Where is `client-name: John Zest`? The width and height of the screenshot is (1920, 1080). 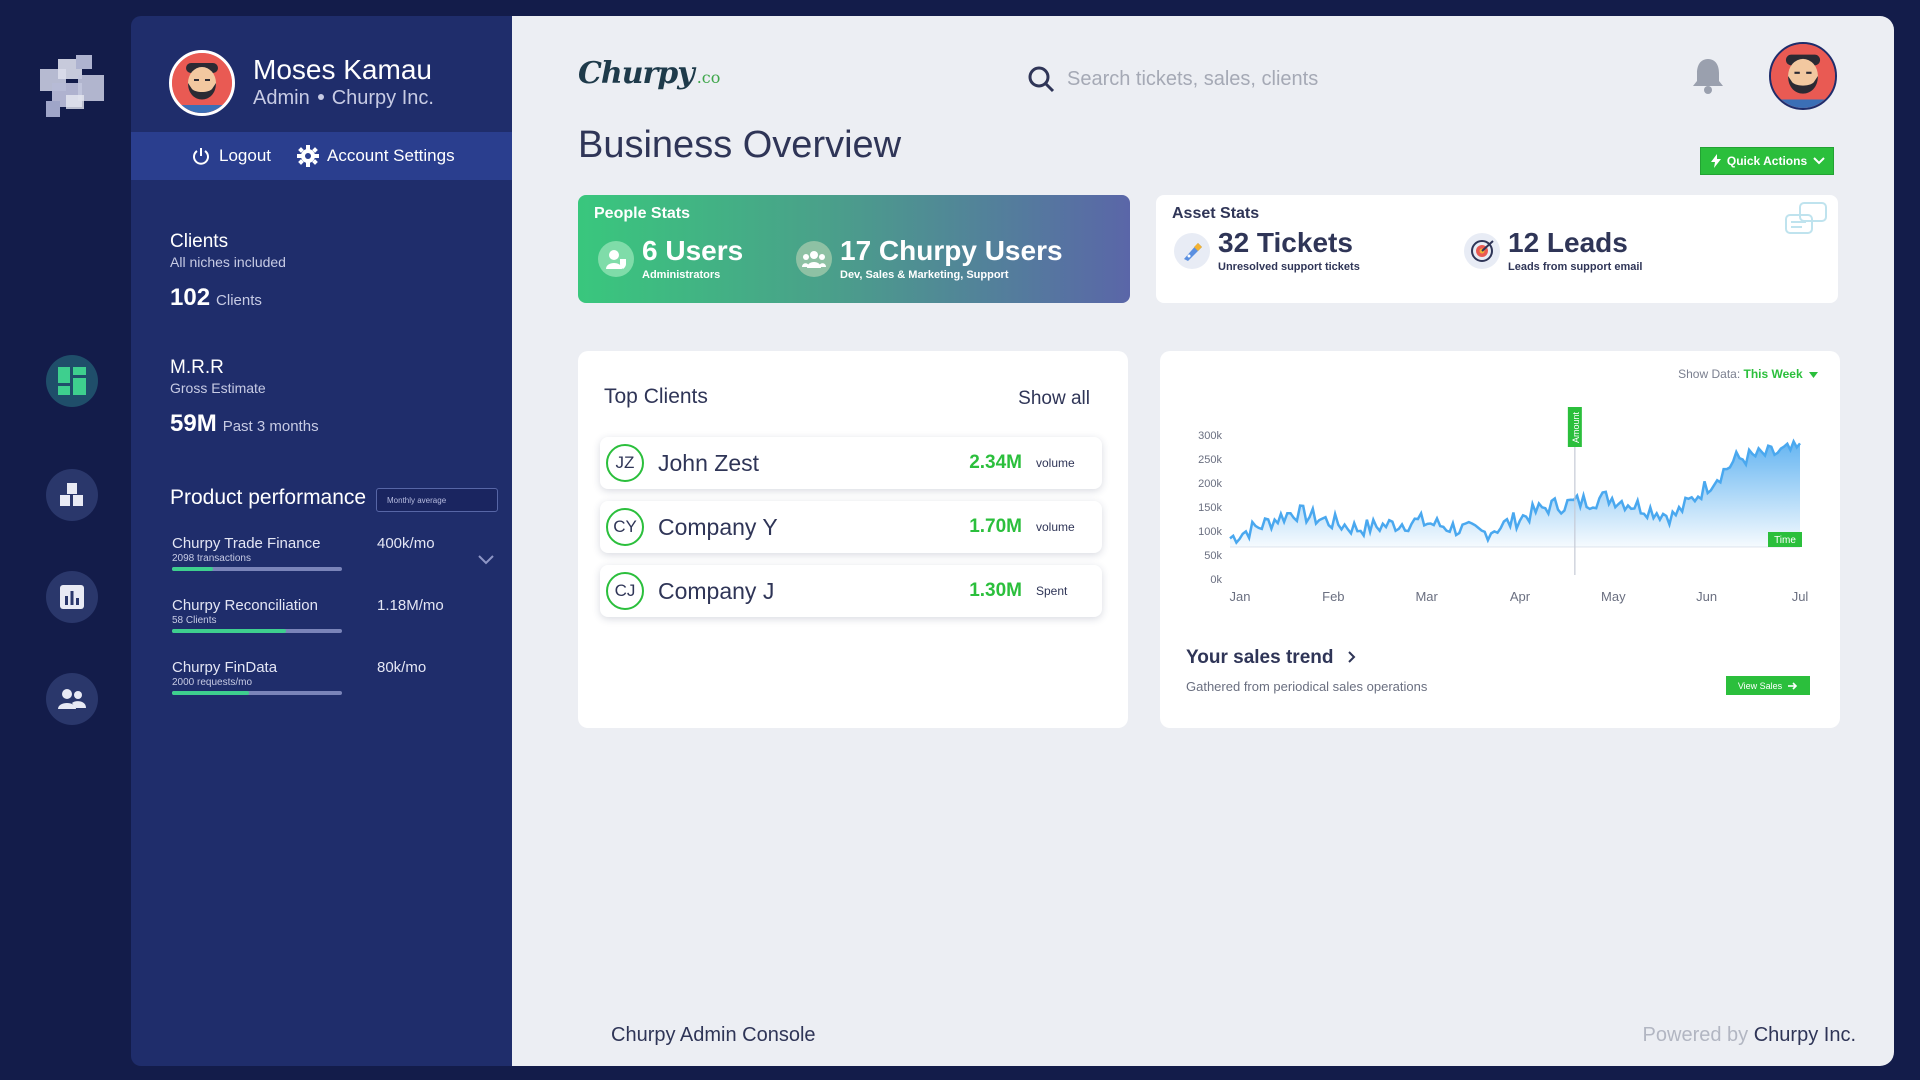 client-name: John Zest is located at coordinates (708, 462).